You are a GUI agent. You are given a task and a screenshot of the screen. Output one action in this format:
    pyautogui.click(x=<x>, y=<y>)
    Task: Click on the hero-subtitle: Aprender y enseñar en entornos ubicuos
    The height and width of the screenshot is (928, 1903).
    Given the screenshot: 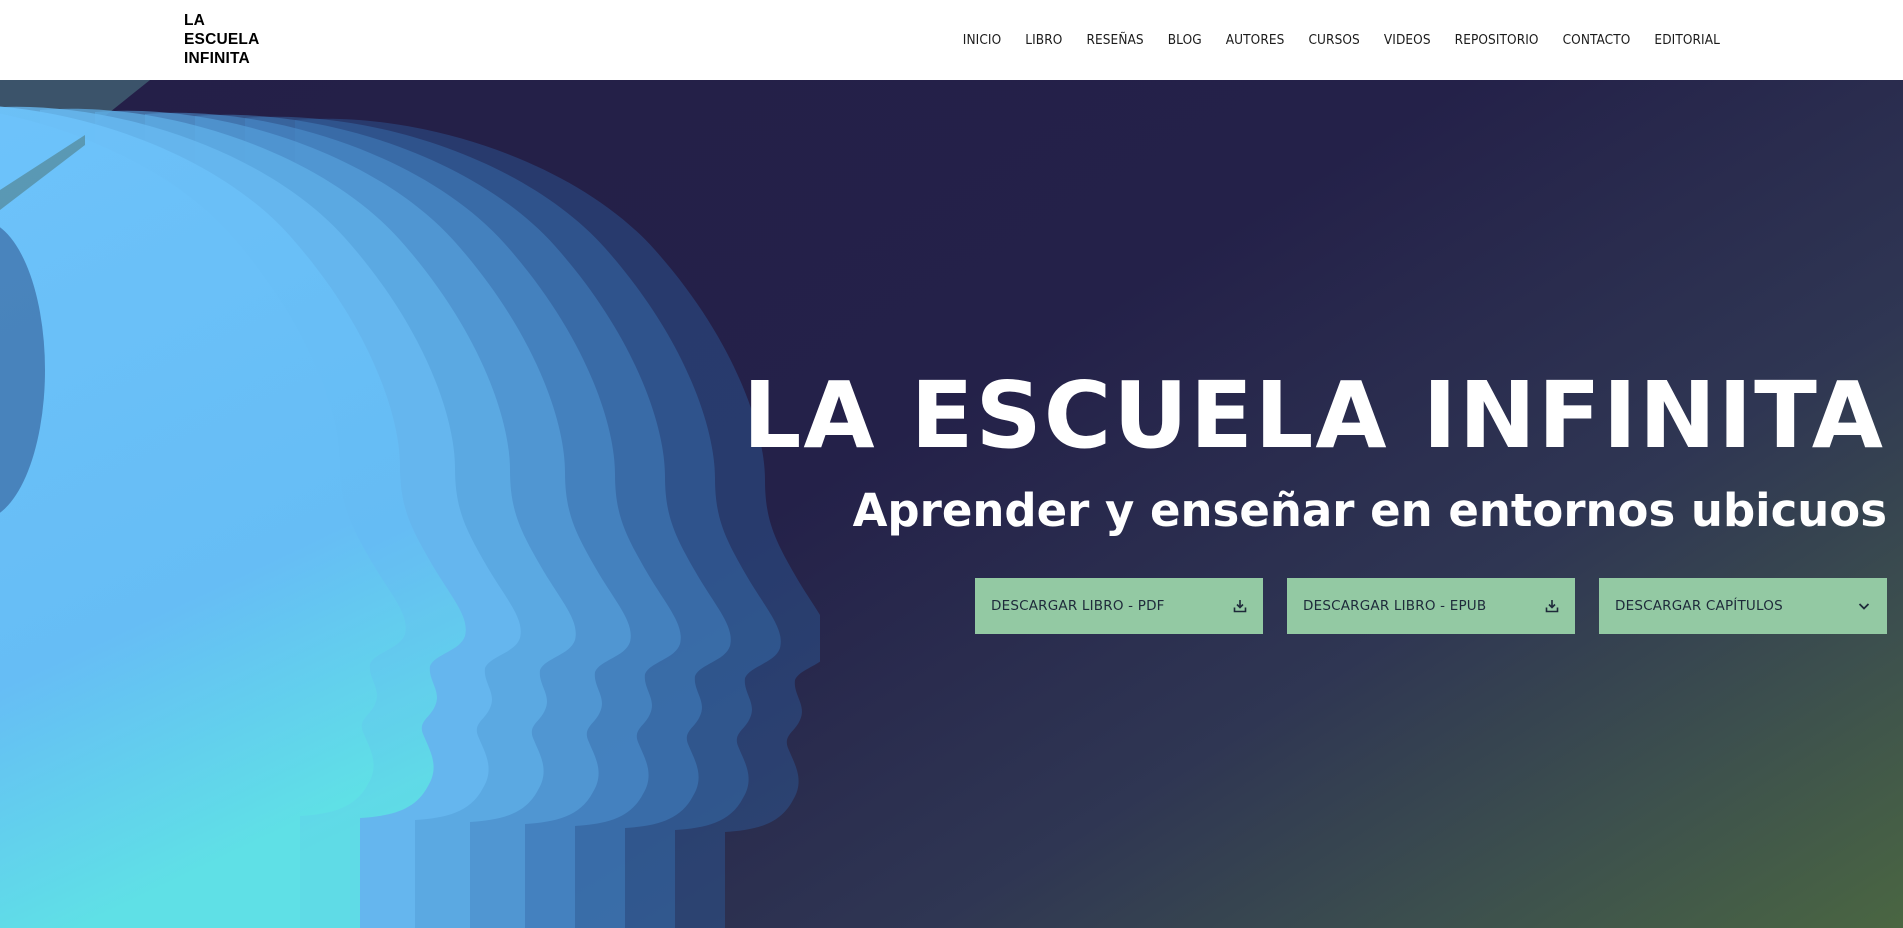 What is the action you would take?
    pyautogui.click(x=1369, y=510)
    